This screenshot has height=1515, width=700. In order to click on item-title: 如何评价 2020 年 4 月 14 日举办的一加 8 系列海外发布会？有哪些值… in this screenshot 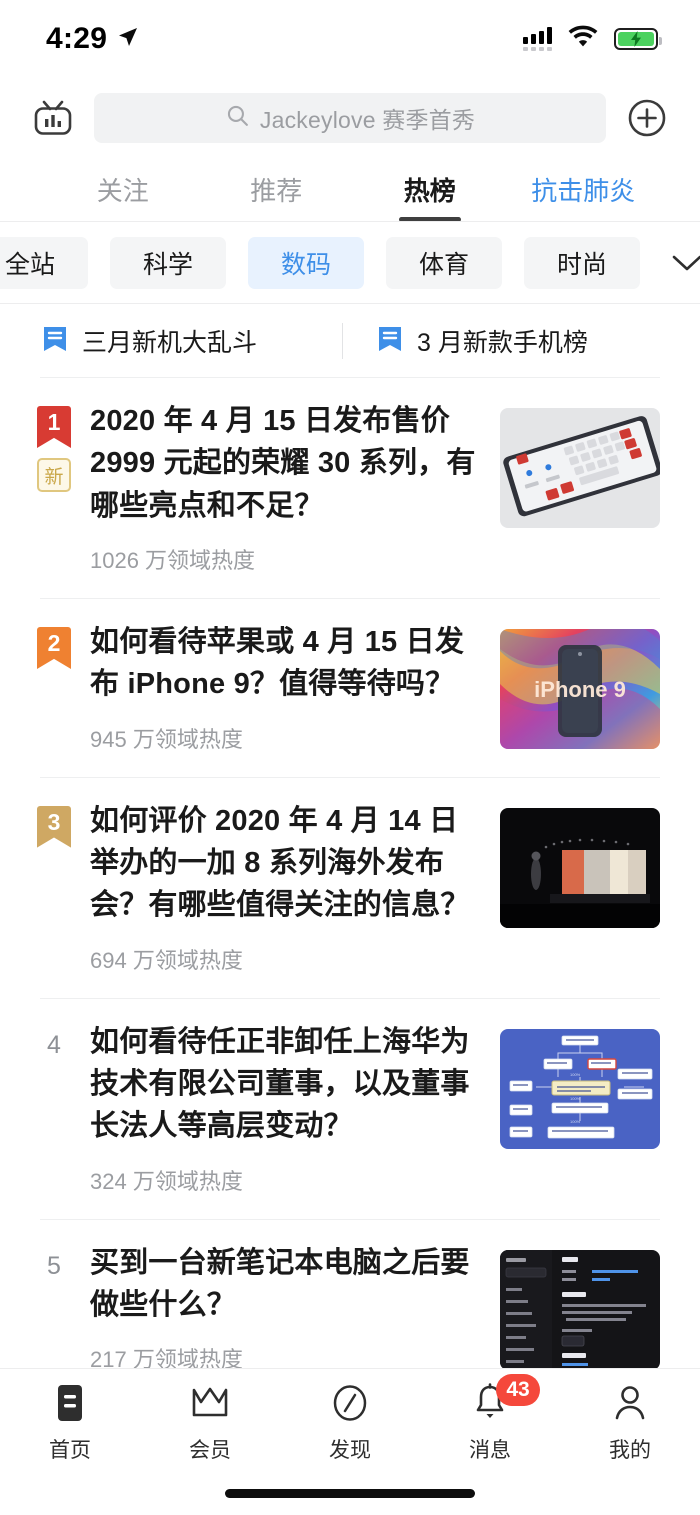, I will do `click(284, 863)`.